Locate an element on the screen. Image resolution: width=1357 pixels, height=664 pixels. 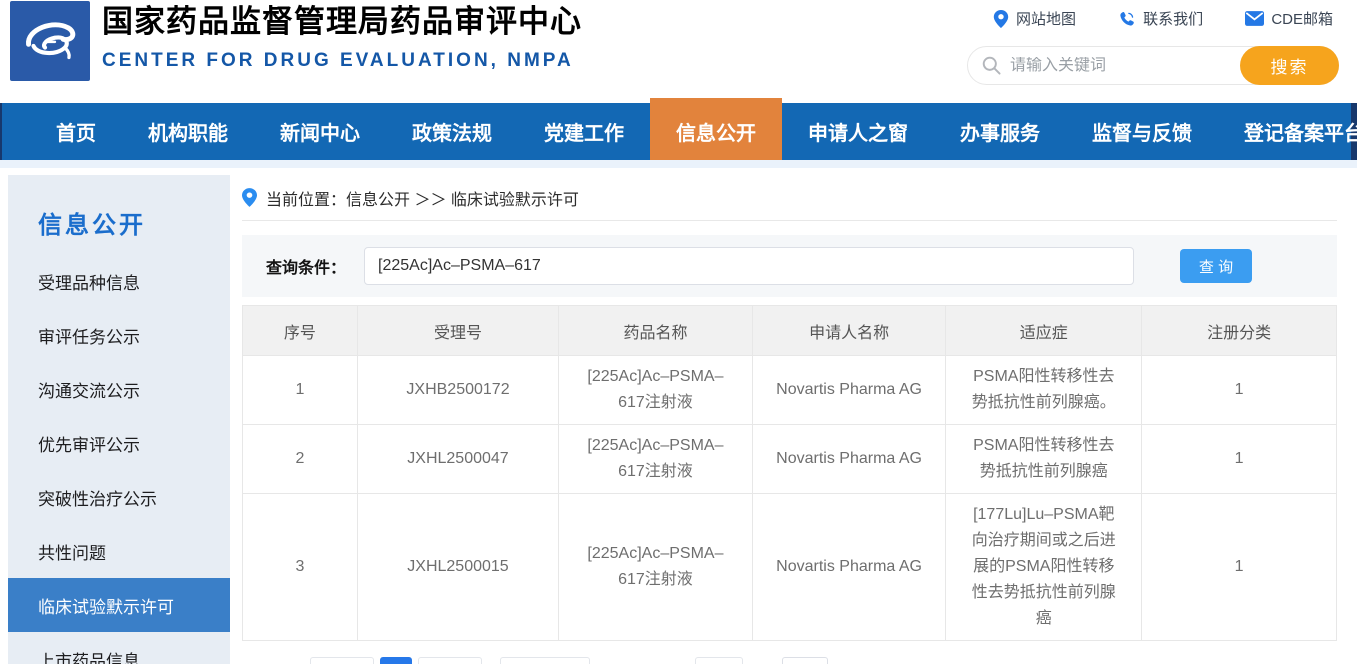
cde-logo is located at coordinates (50, 41).